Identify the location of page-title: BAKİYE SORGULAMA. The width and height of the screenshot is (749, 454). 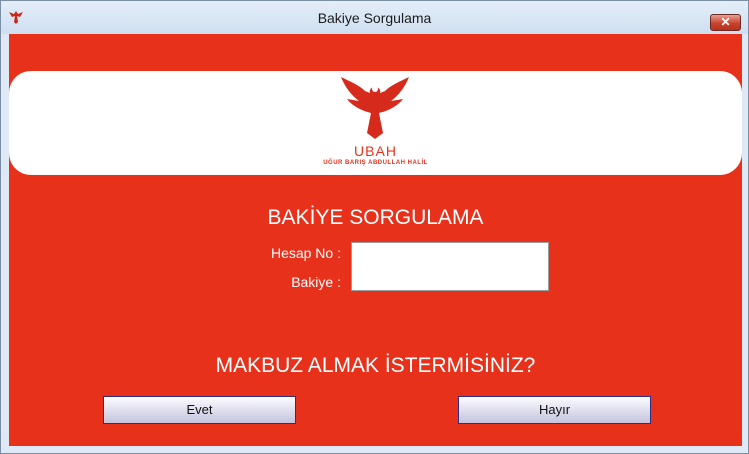
(375, 217).